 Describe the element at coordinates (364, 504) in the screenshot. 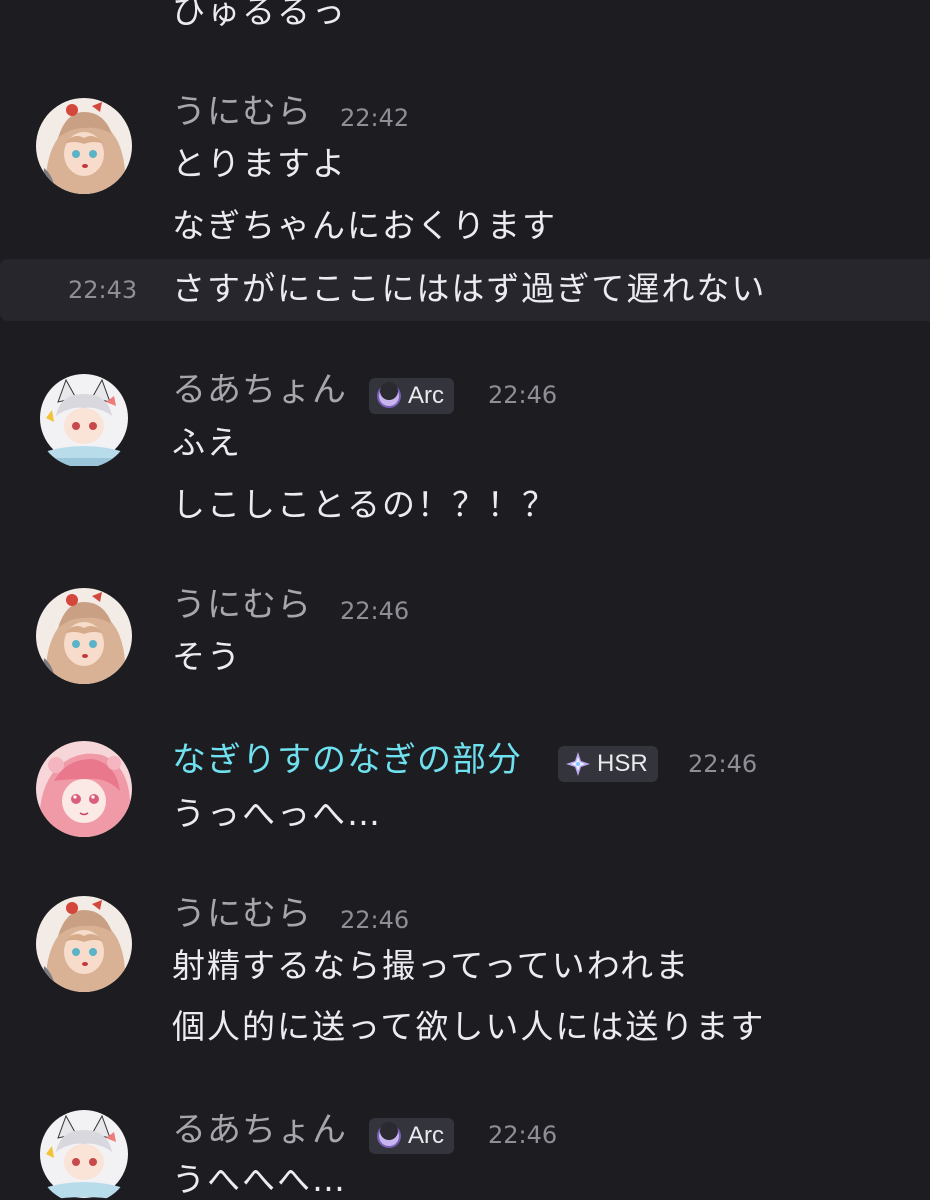

I see `message-text: しこしことるの！？！？` at that location.